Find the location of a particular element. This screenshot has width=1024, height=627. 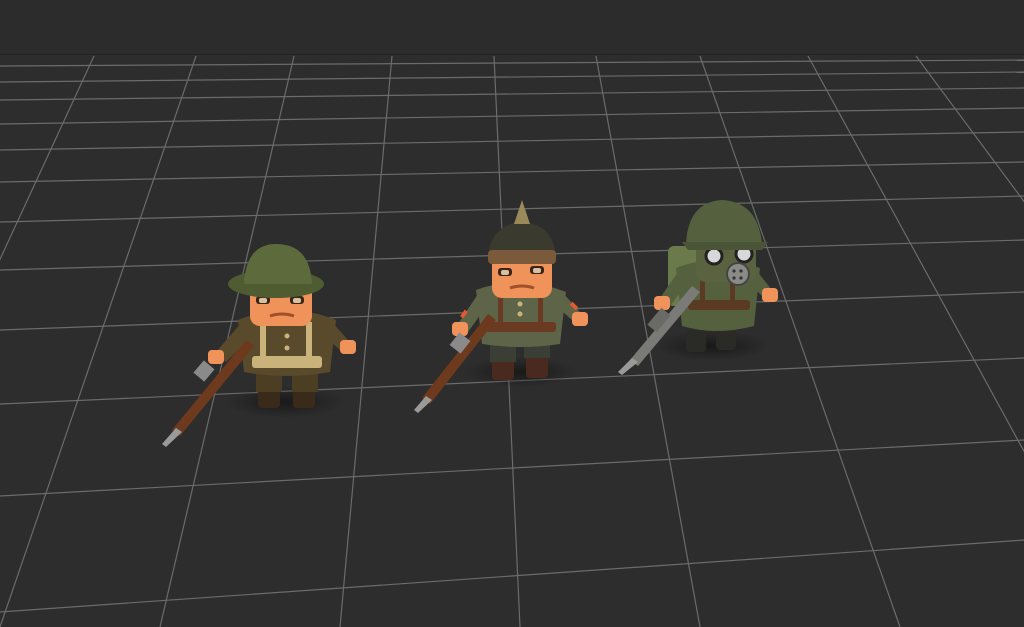

gas-mask-filter-icon is located at coordinates (738, 274).